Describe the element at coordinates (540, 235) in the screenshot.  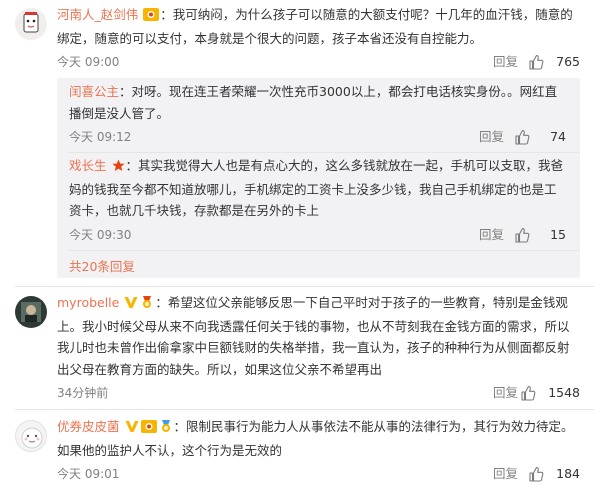
I see `like-button: 15` at that location.